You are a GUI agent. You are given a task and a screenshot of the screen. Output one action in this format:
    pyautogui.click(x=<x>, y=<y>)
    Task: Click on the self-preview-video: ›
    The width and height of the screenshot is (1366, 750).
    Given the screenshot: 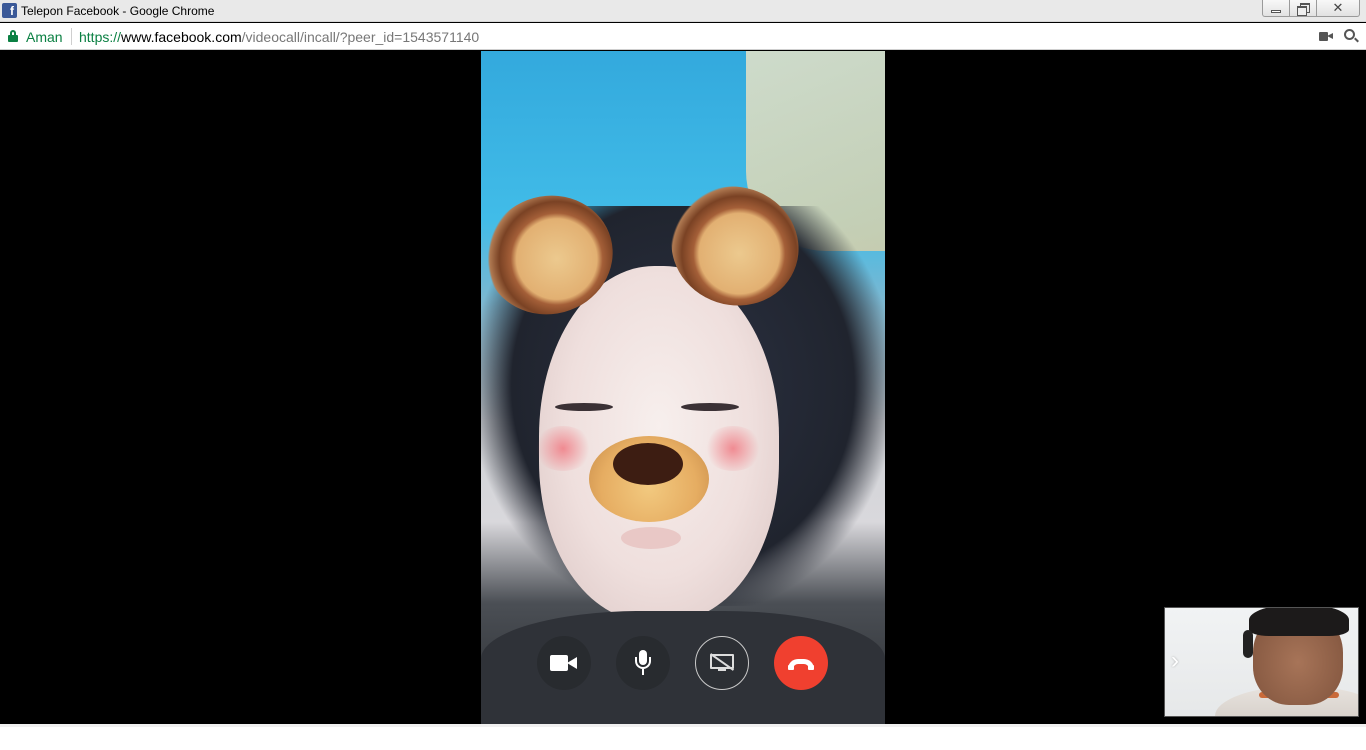 What is the action you would take?
    pyautogui.click(x=1261, y=662)
    